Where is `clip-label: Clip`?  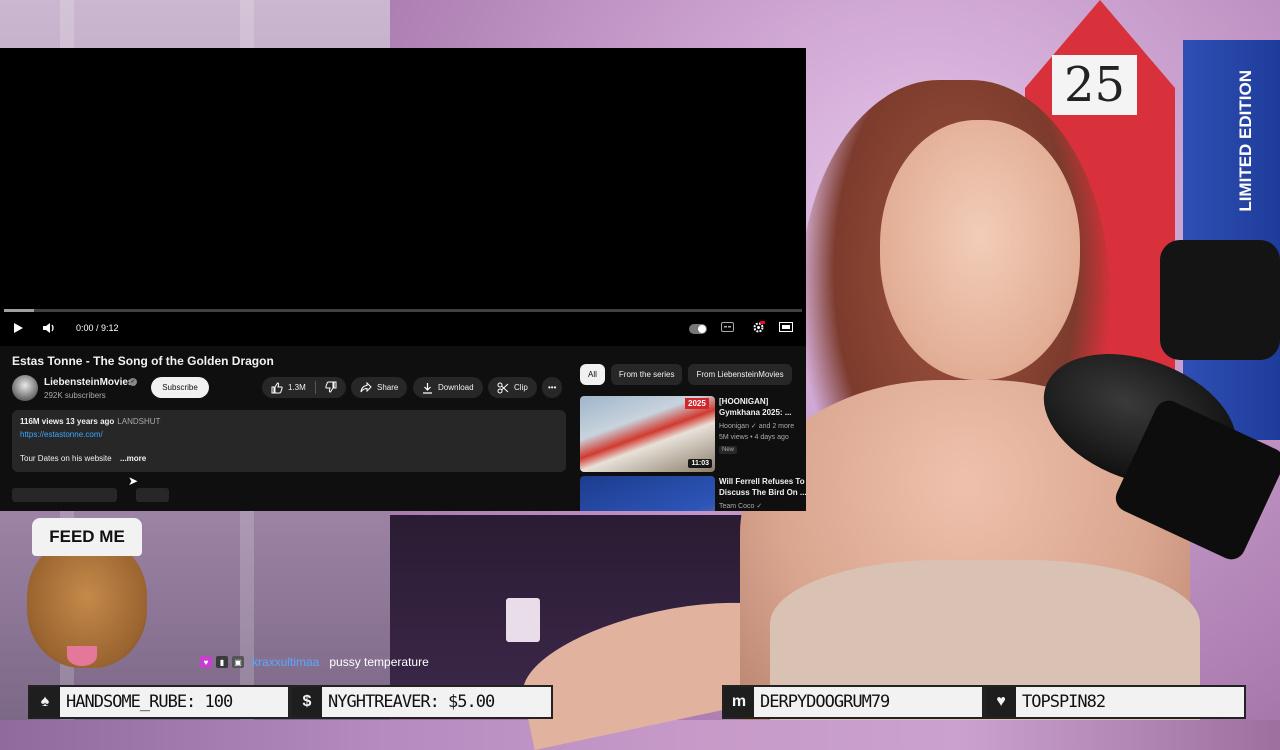 clip-label: Clip is located at coordinates (521, 387).